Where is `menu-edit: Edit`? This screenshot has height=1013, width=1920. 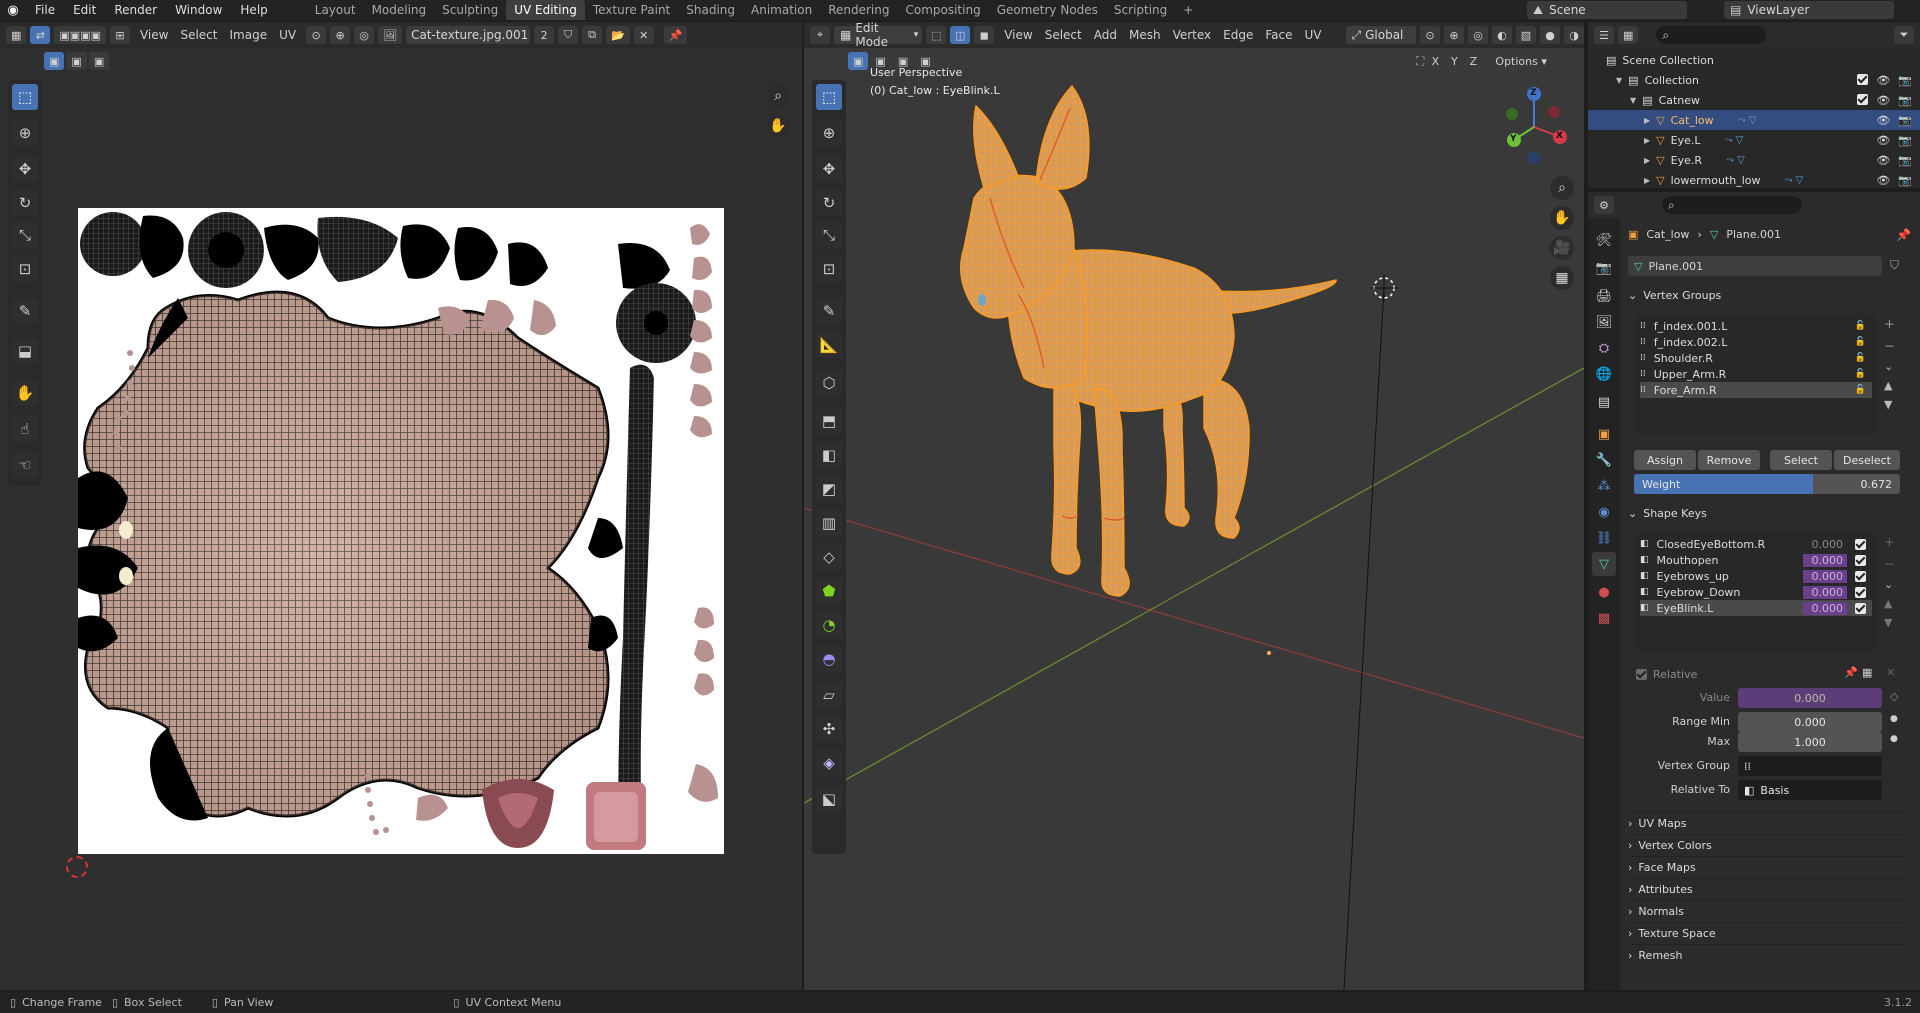 menu-edit: Edit is located at coordinates (84, 10).